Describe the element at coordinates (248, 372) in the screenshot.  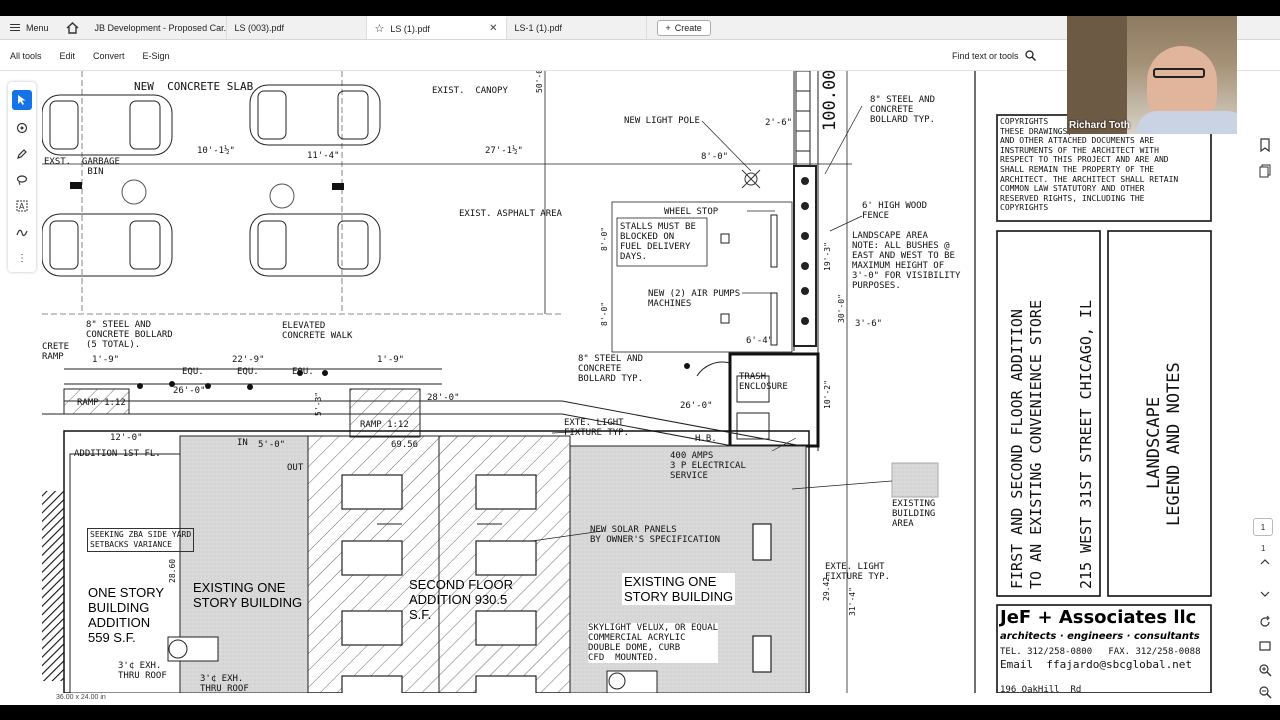
I see `label-equ-2: EQU.` at that location.